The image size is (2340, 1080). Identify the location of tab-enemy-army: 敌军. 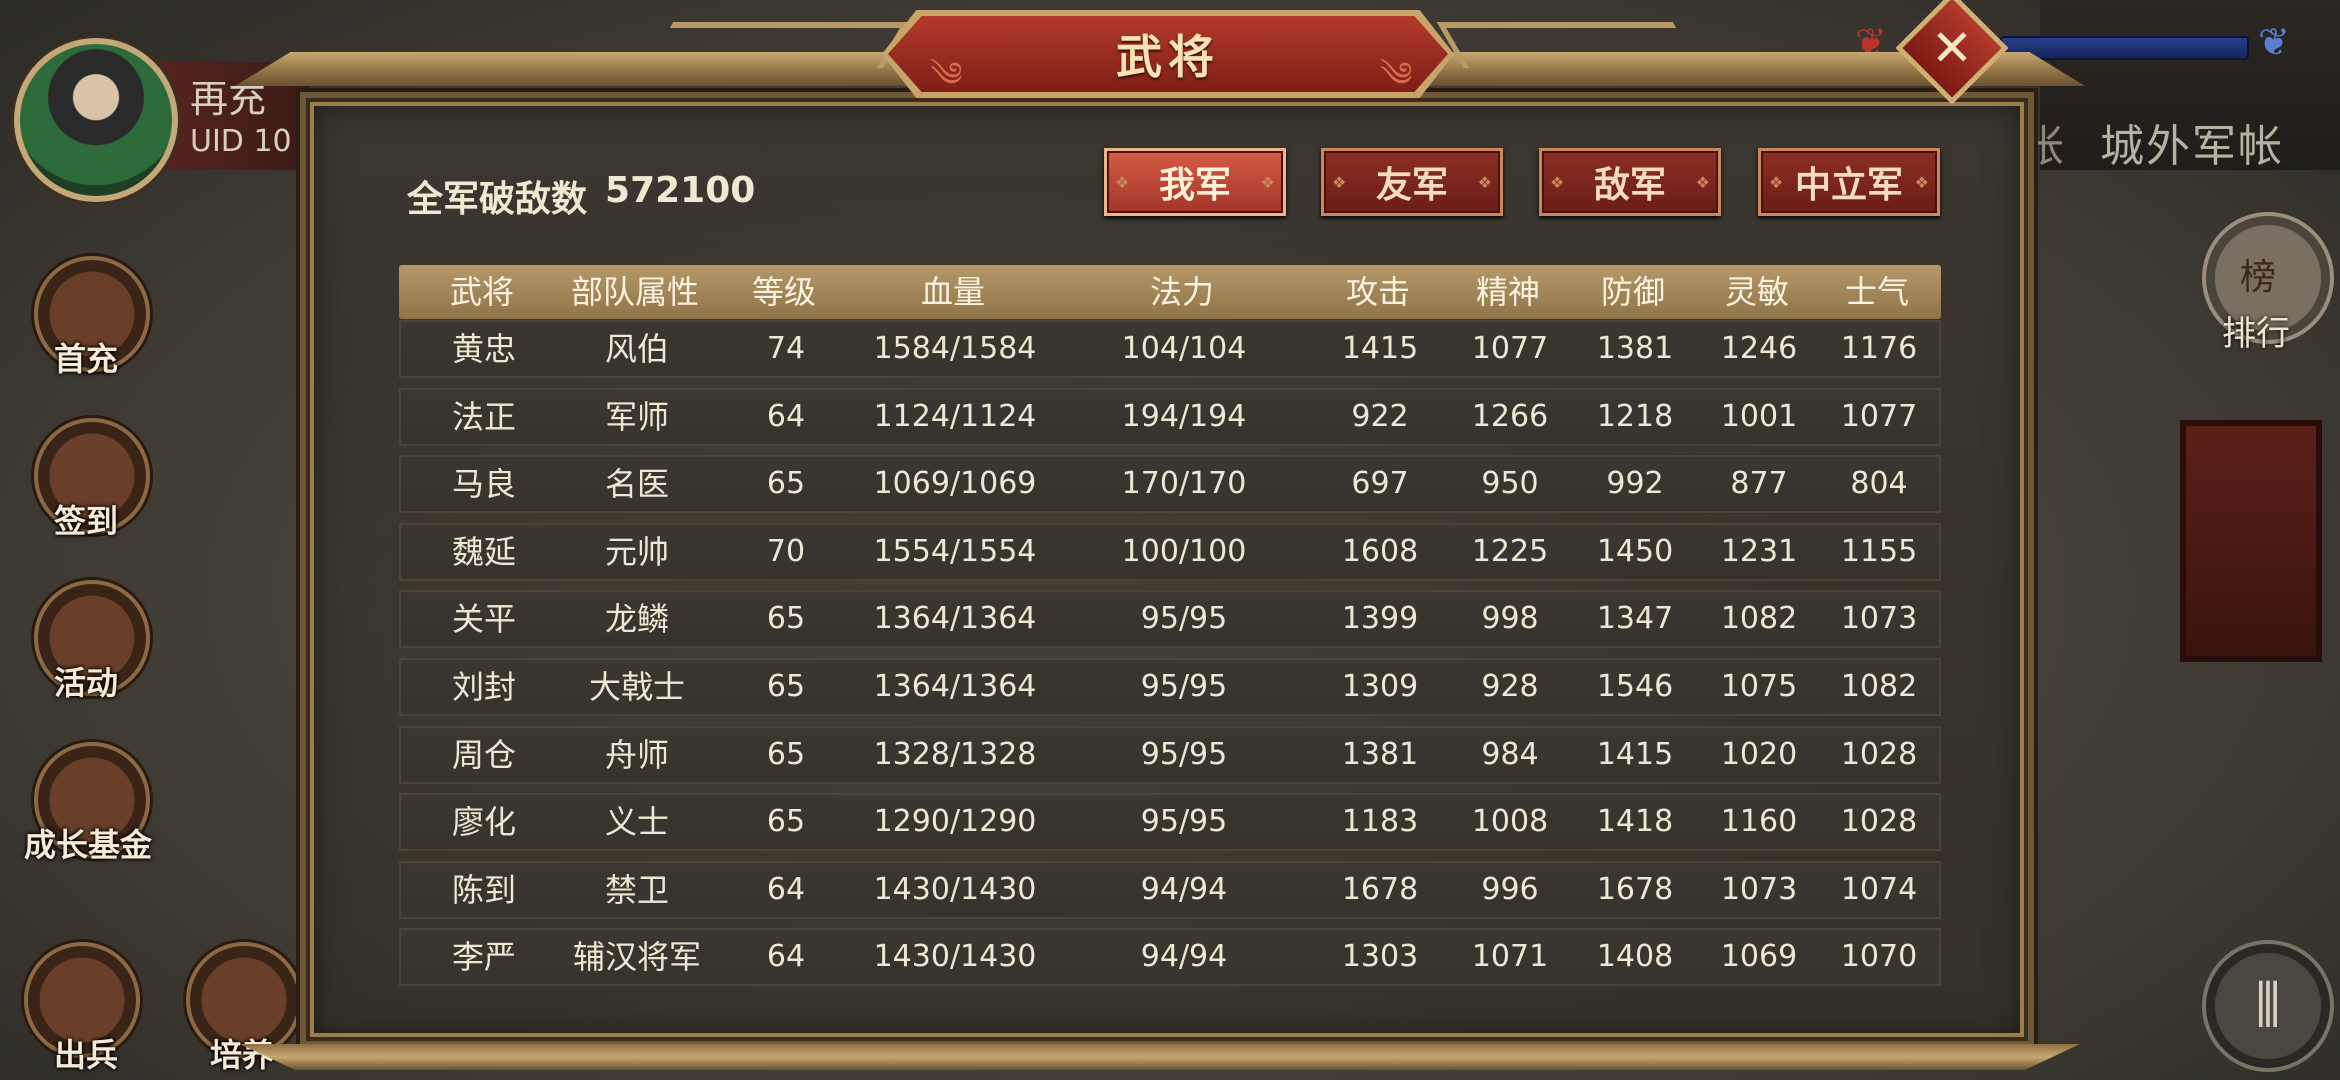
(1630, 182).